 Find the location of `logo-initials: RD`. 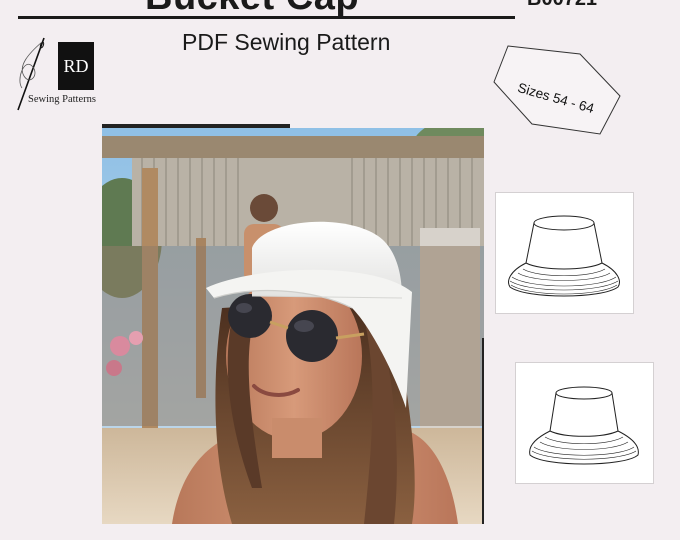

logo-initials: RD is located at coordinates (76, 65).